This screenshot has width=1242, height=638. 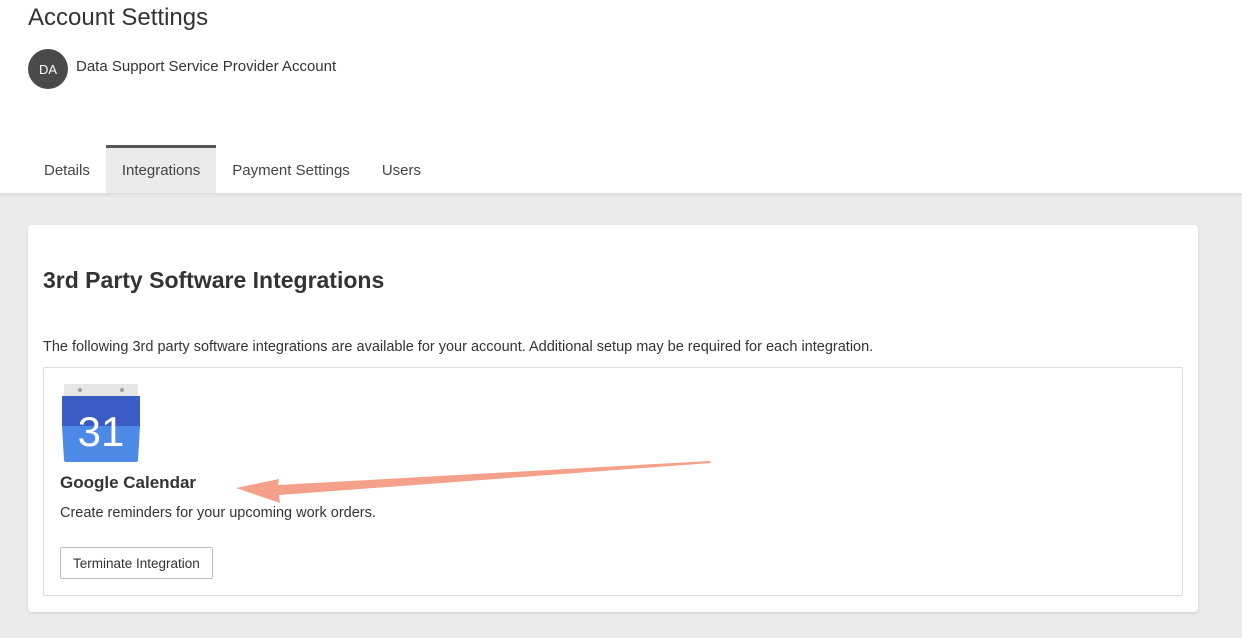 What do you see at coordinates (161, 169) in the screenshot?
I see `tab-integrations: Integrations` at bounding box center [161, 169].